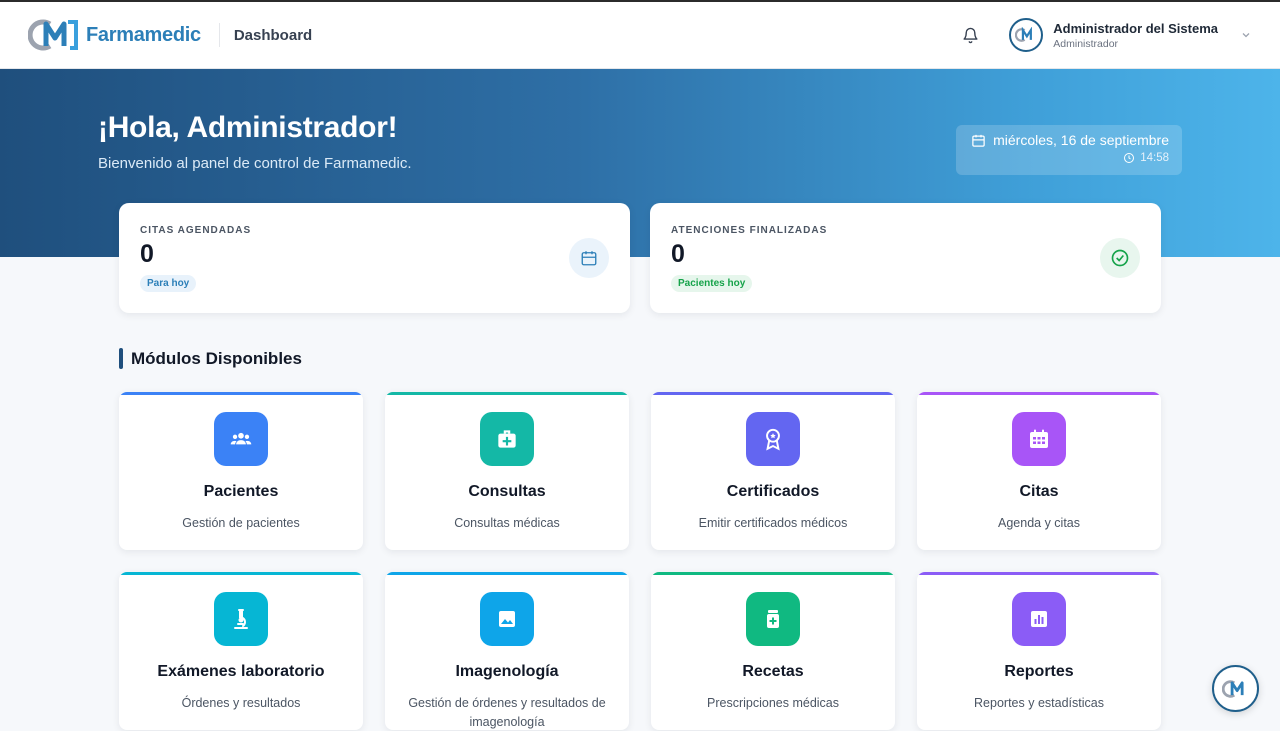 The image size is (1280, 731). I want to click on module-desc: Agenda y citas, so click(1039, 523).